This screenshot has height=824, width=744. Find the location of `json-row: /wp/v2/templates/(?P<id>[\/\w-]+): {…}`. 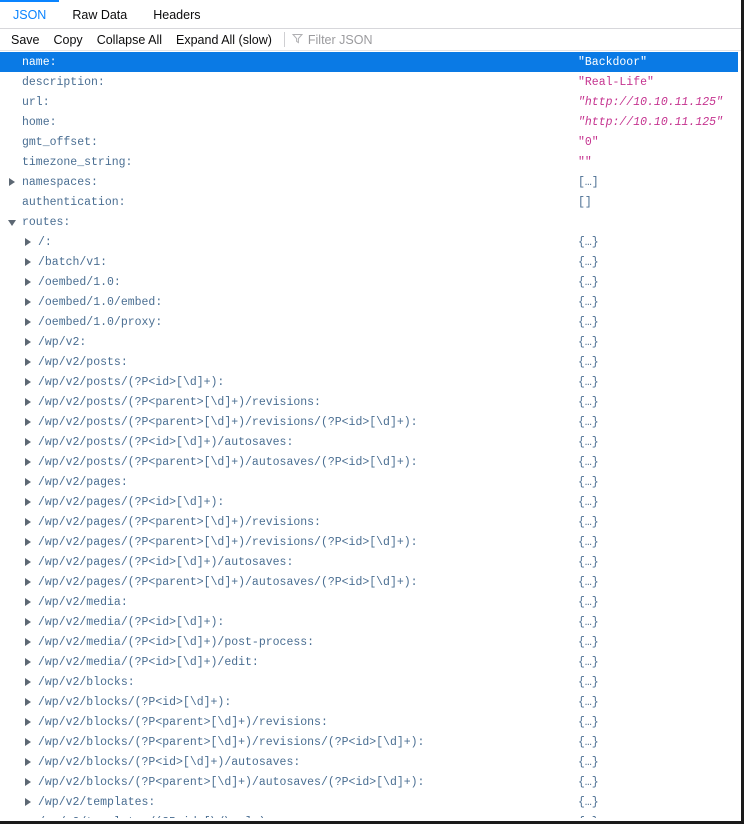

json-row: /wp/v2/templates/(?P<id>[\/\w-]+): {…} is located at coordinates (369, 815).